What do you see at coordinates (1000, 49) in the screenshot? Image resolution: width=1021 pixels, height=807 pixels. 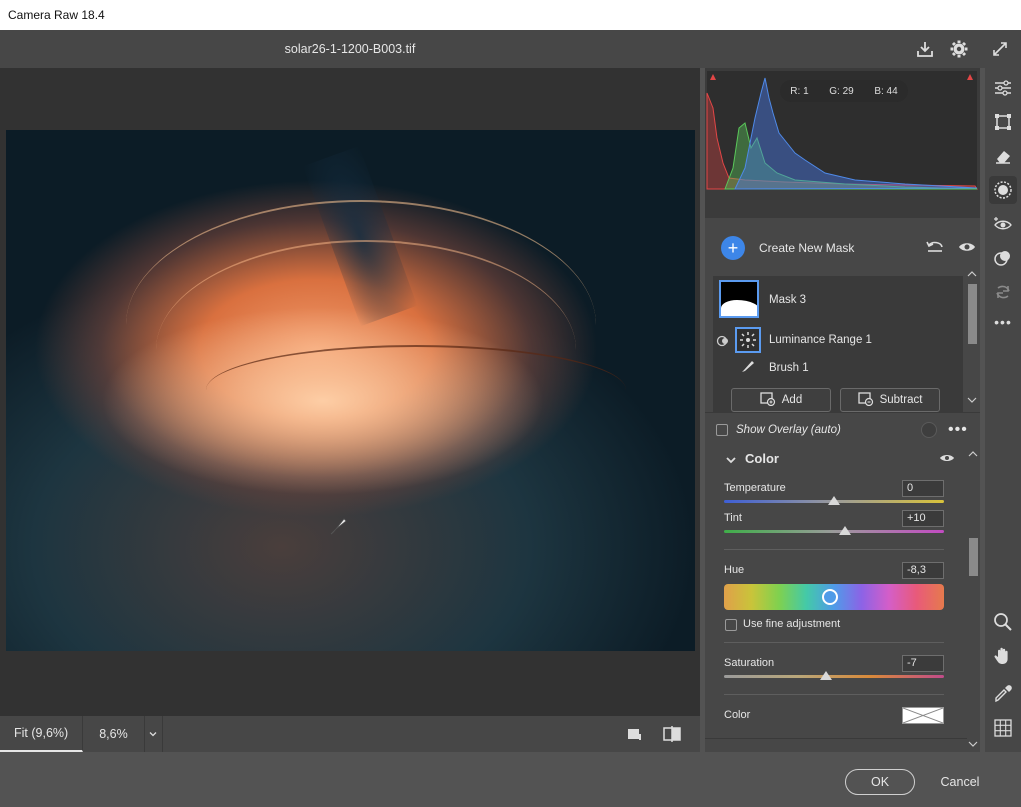 I see `expand-icon` at bounding box center [1000, 49].